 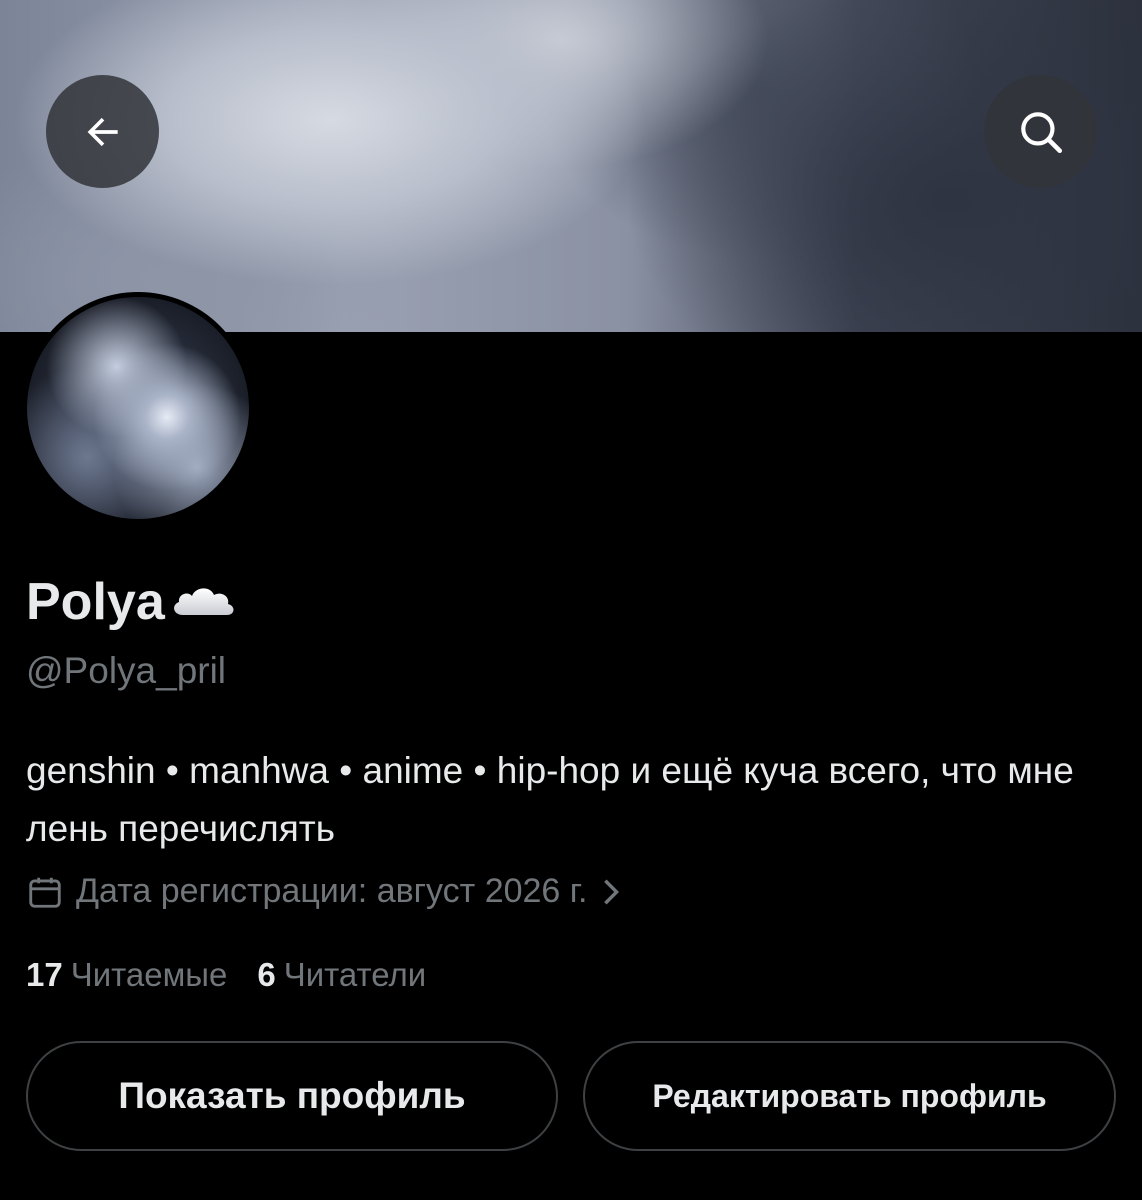 I want to click on joined-date-text: Дата регистрации: август 2026 г., so click(x=332, y=891).